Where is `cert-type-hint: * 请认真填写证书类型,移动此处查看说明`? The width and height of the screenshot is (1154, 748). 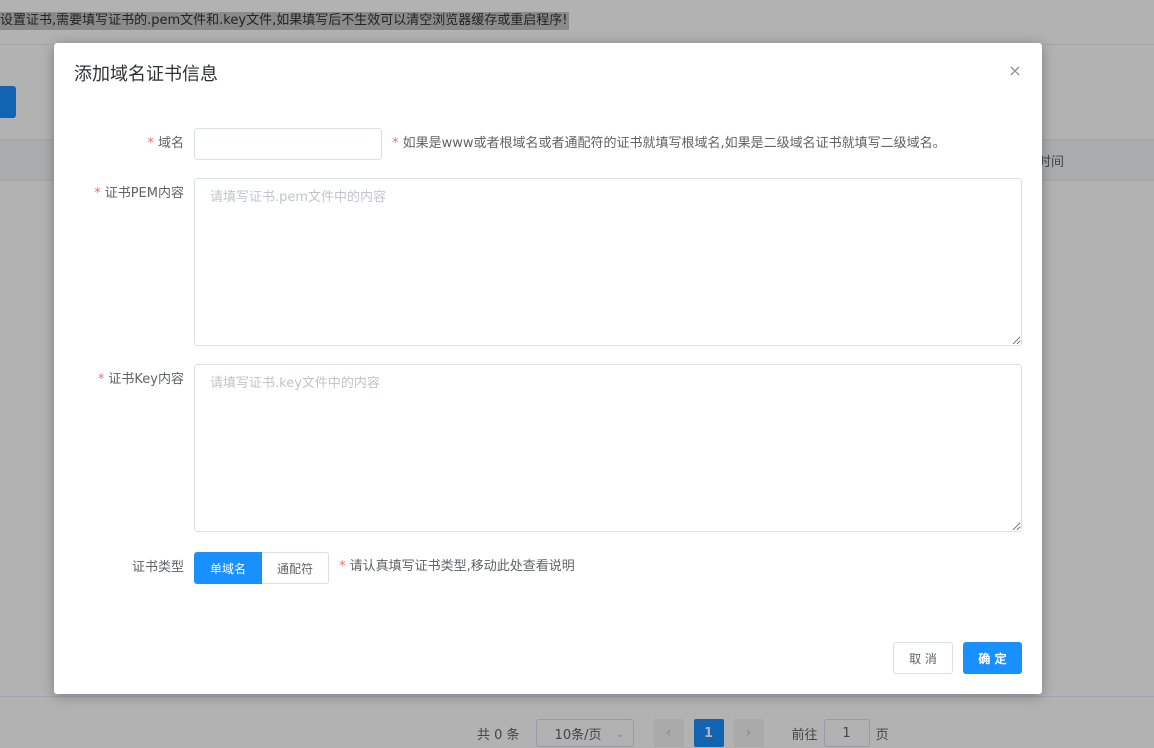 cert-type-hint: * 请认真填写证书类型,移动此处查看说明 is located at coordinates (457, 567).